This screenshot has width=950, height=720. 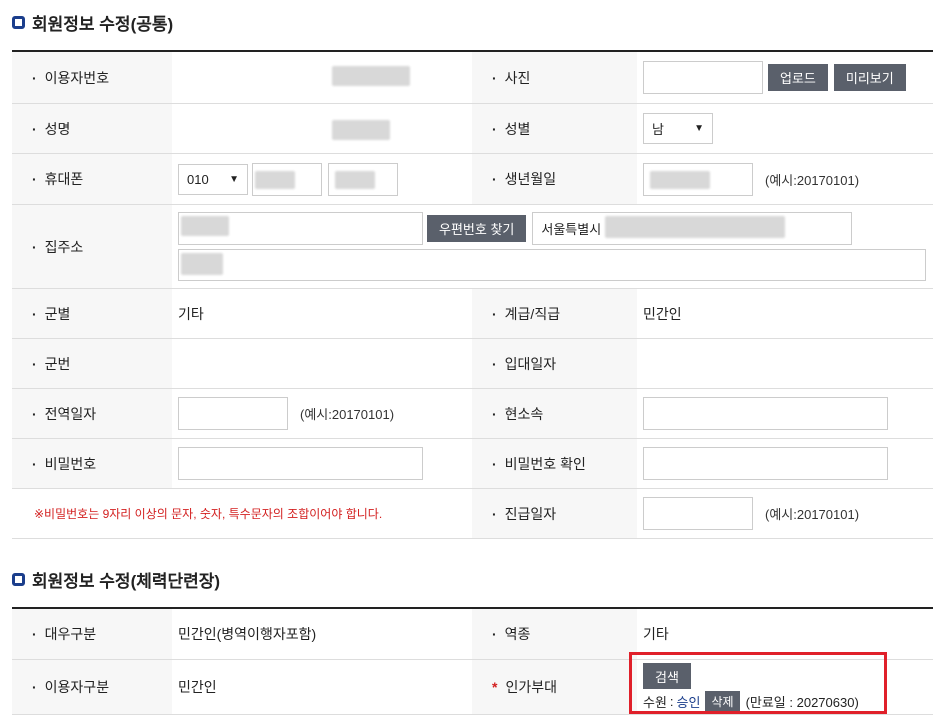 What do you see at coordinates (477, 228) in the screenshot?
I see `find-zip-button: 우편번호 찾기` at bounding box center [477, 228].